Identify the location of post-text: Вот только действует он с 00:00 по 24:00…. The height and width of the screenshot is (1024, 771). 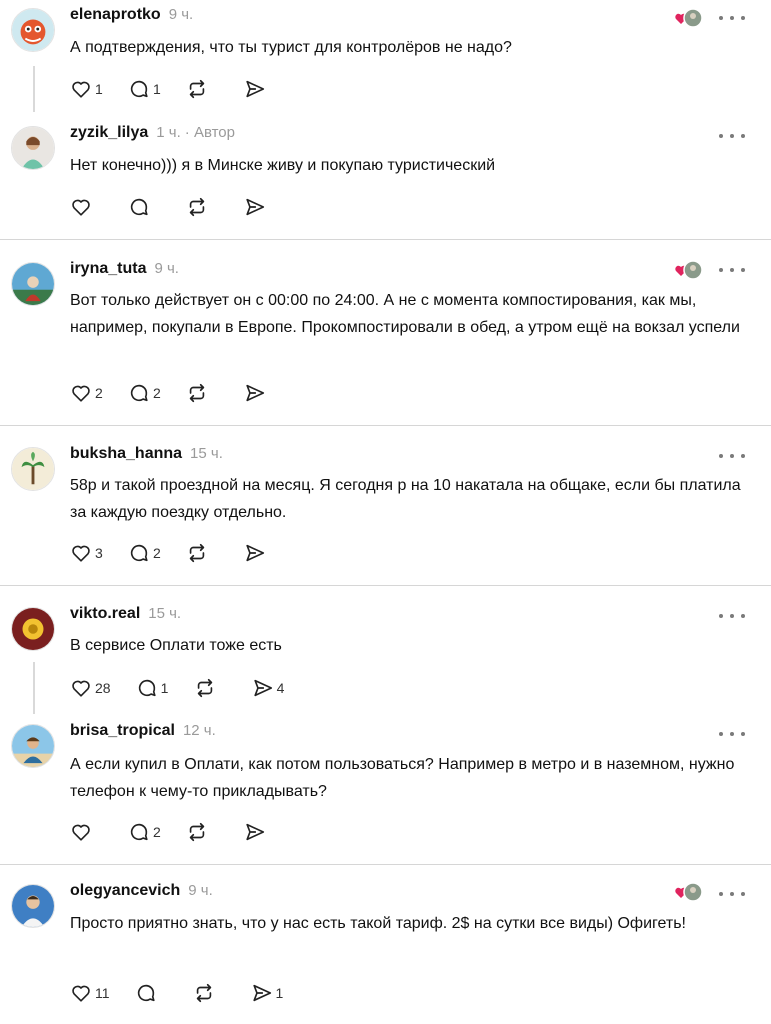
(405, 314).